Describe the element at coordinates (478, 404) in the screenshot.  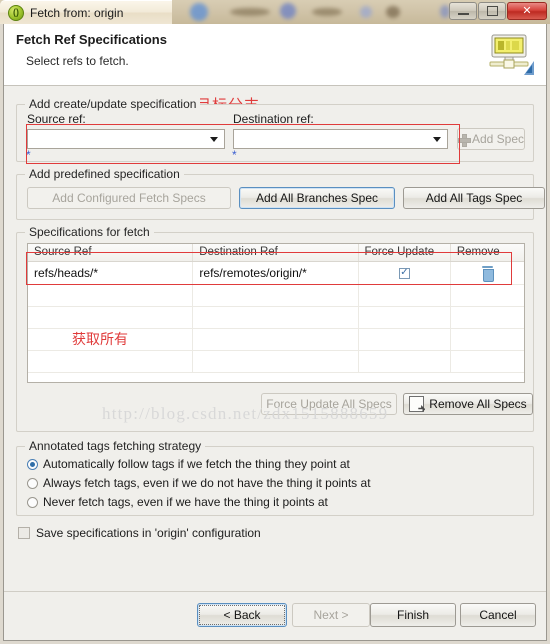
I see `remove-all-specs-label: Remove All Specs` at that location.